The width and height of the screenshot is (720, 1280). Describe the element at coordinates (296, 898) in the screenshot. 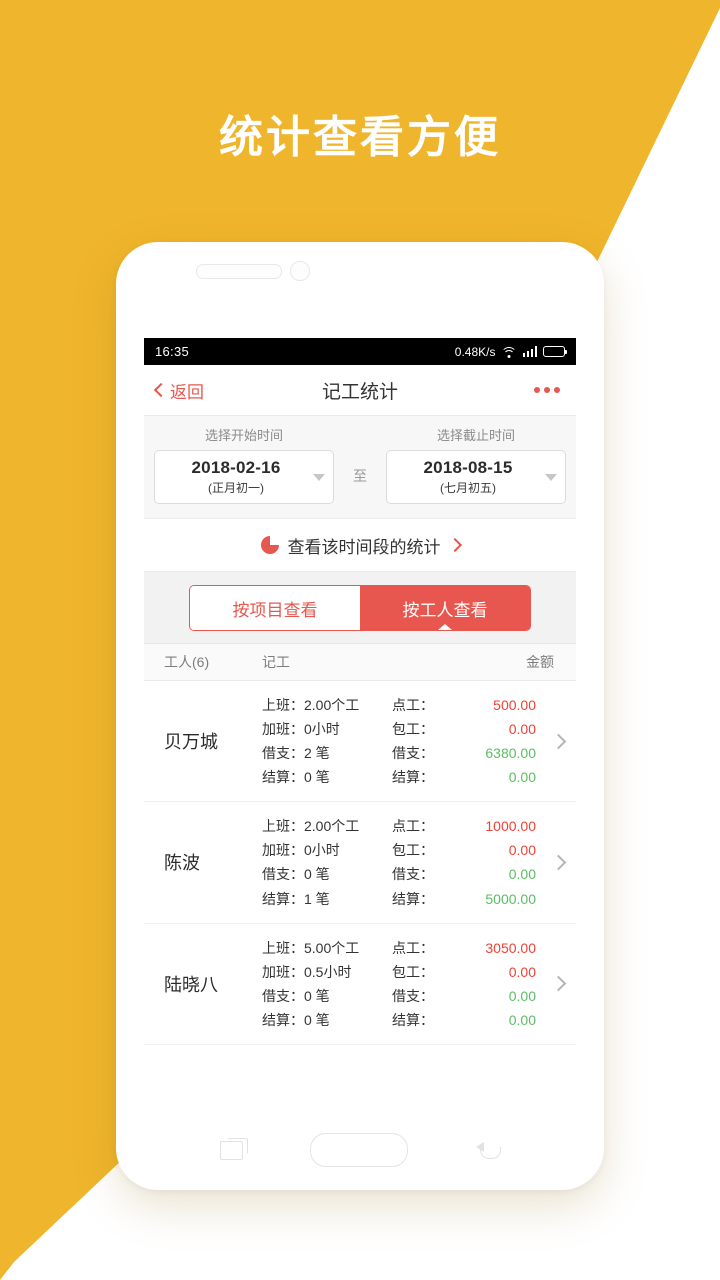

I see `record-line: 结算：1 笔` at that location.